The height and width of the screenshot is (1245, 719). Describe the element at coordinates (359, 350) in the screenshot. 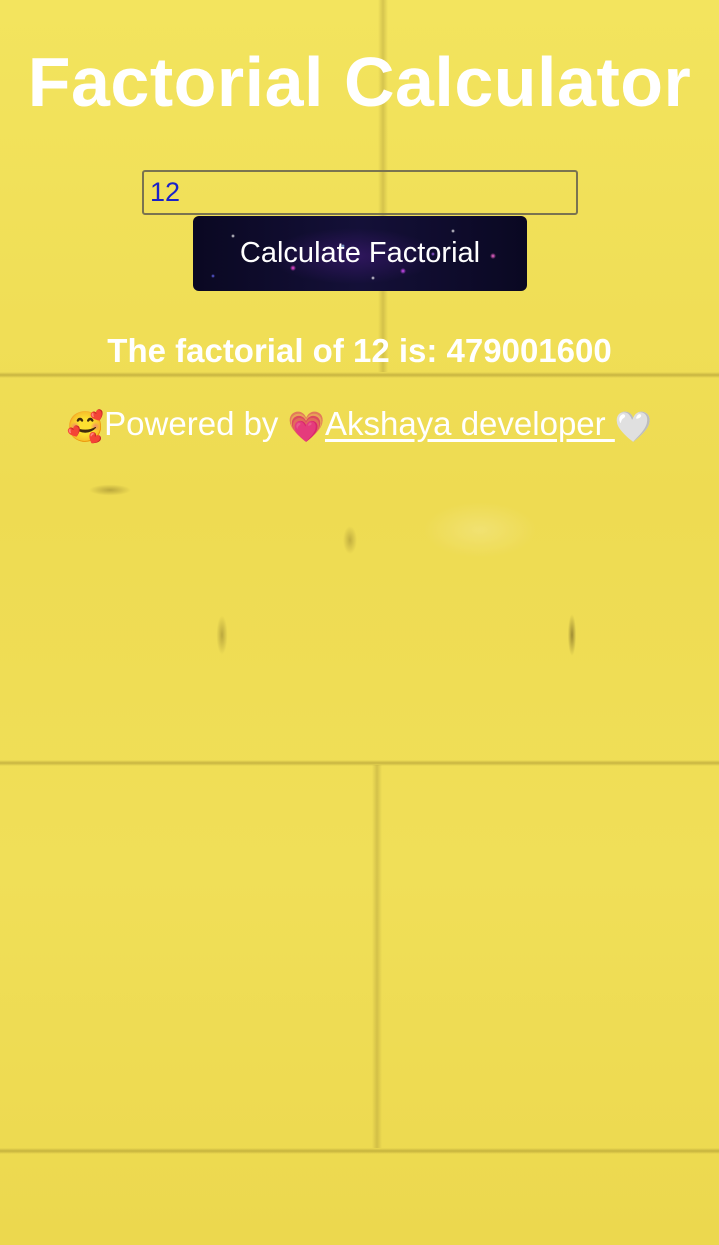

I see `result-text: The factorial of 12 is: 479001600` at that location.